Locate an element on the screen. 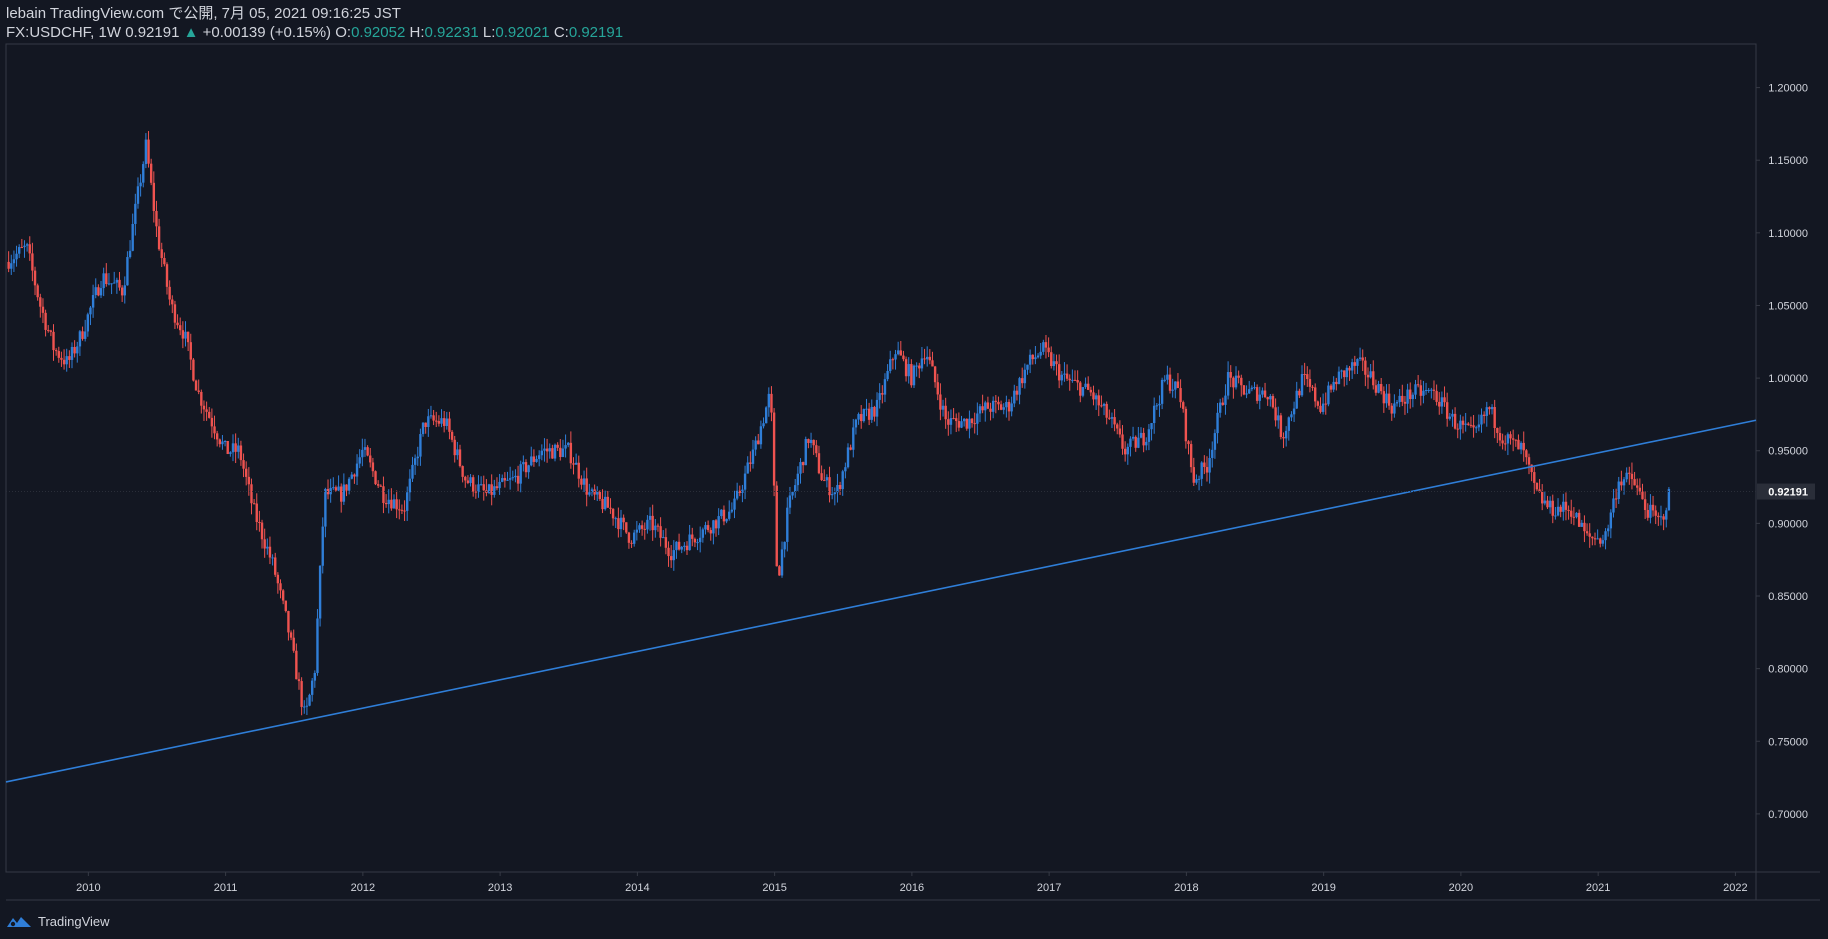 The width and height of the screenshot is (1828, 939). time-tick-label: 2016 is located at coordinates (912, 888).